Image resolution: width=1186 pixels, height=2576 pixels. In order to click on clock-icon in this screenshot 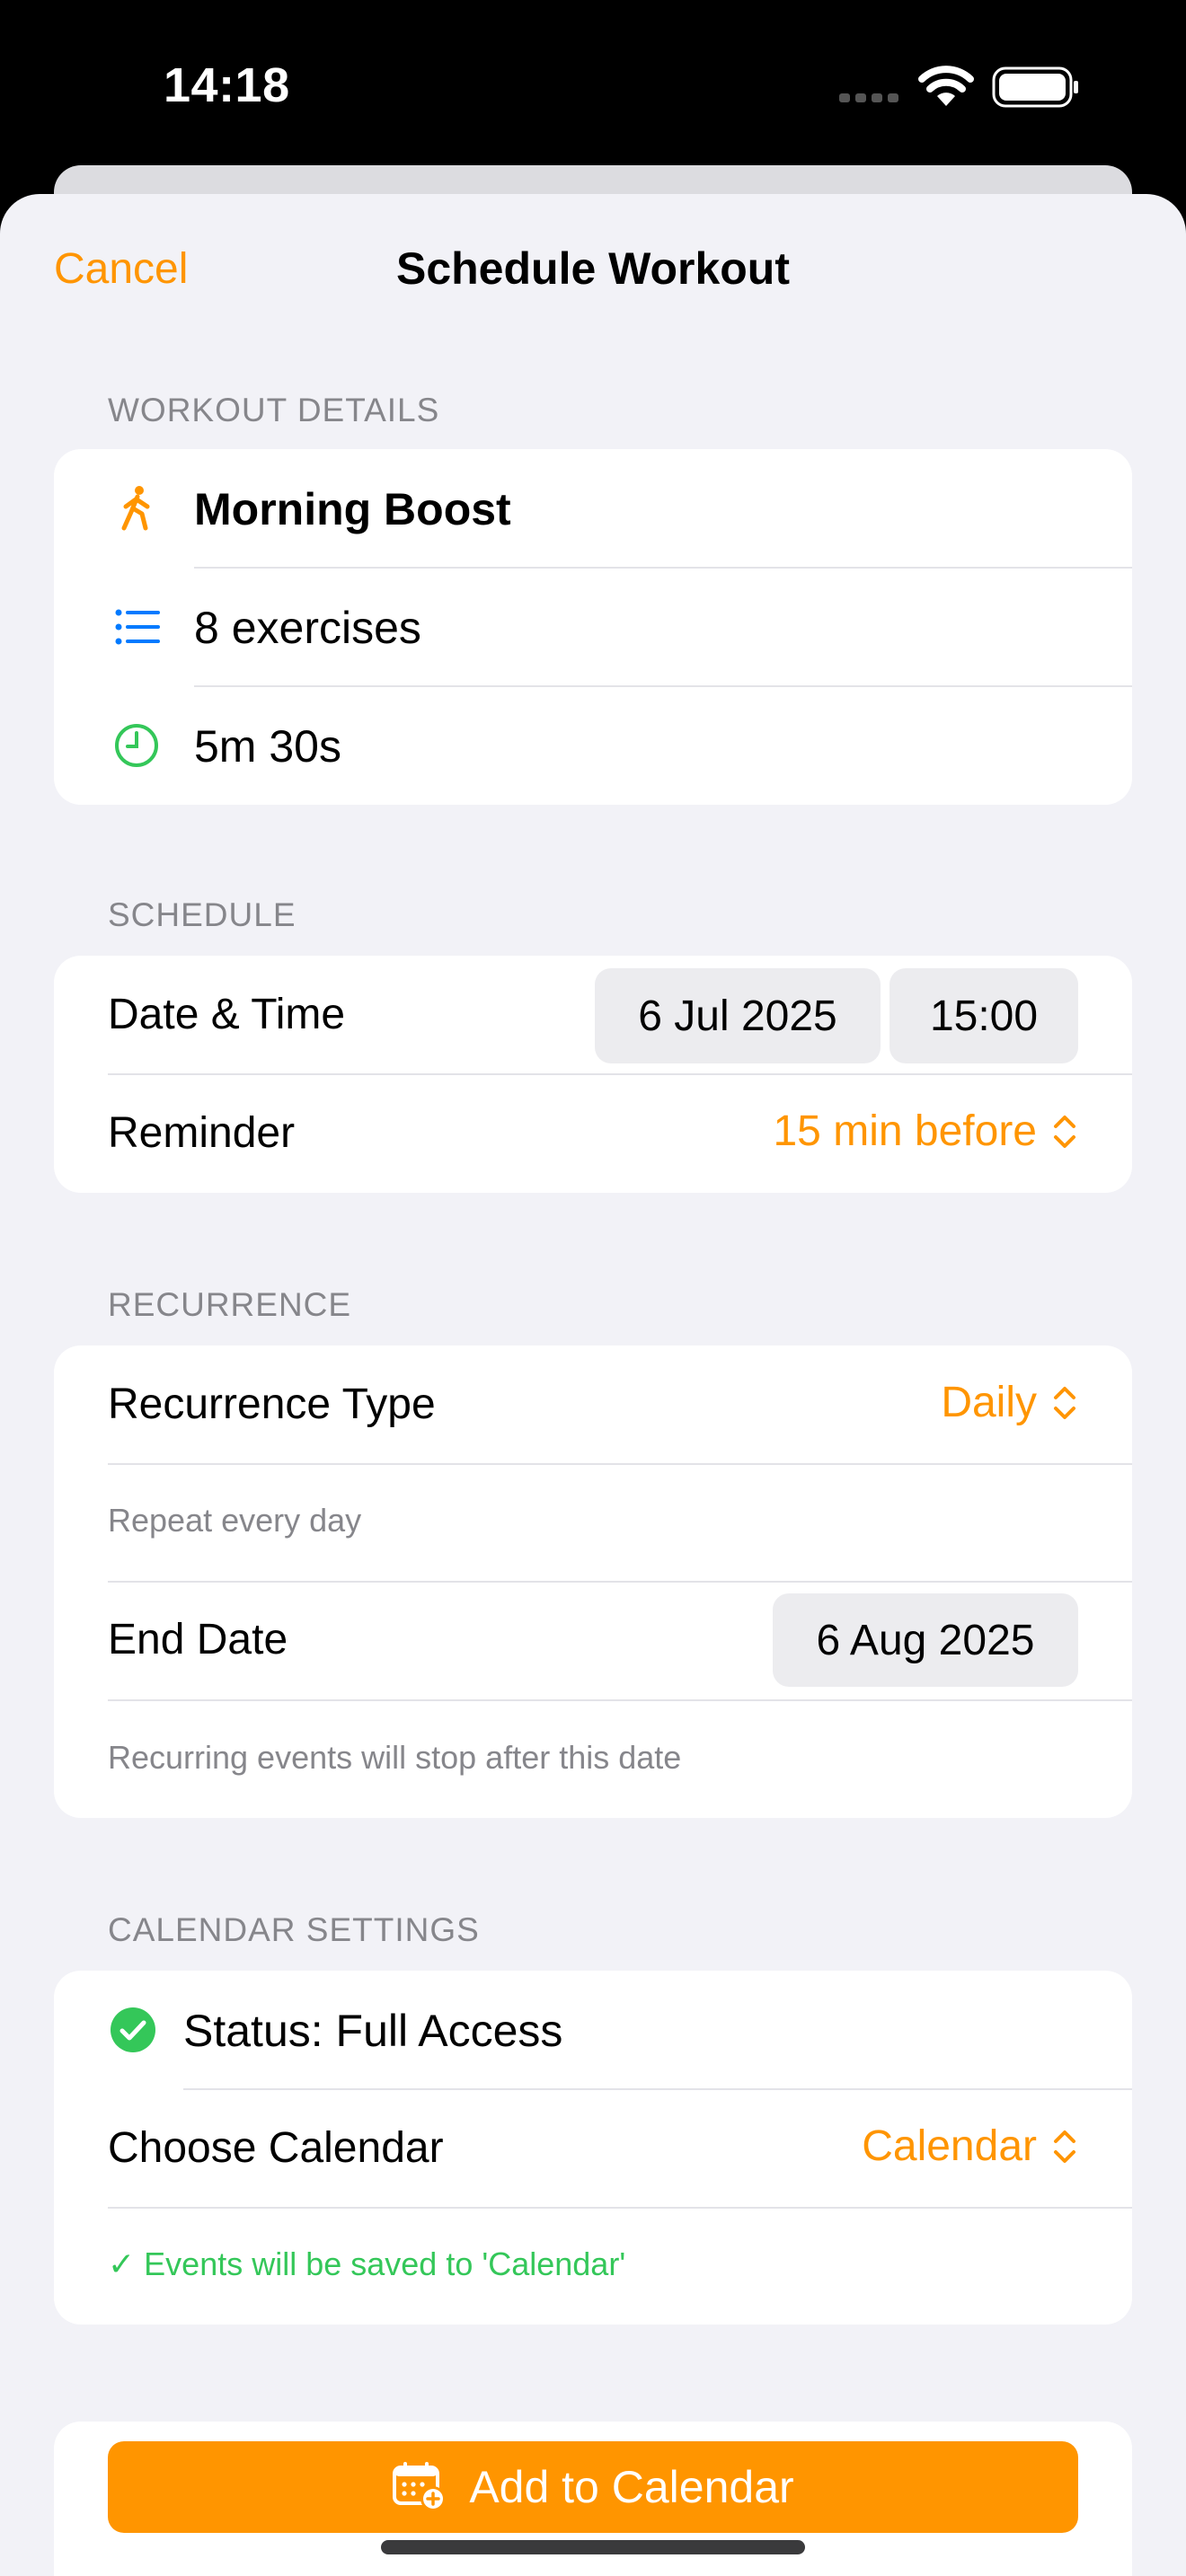, I will do `click(136, 745)`.